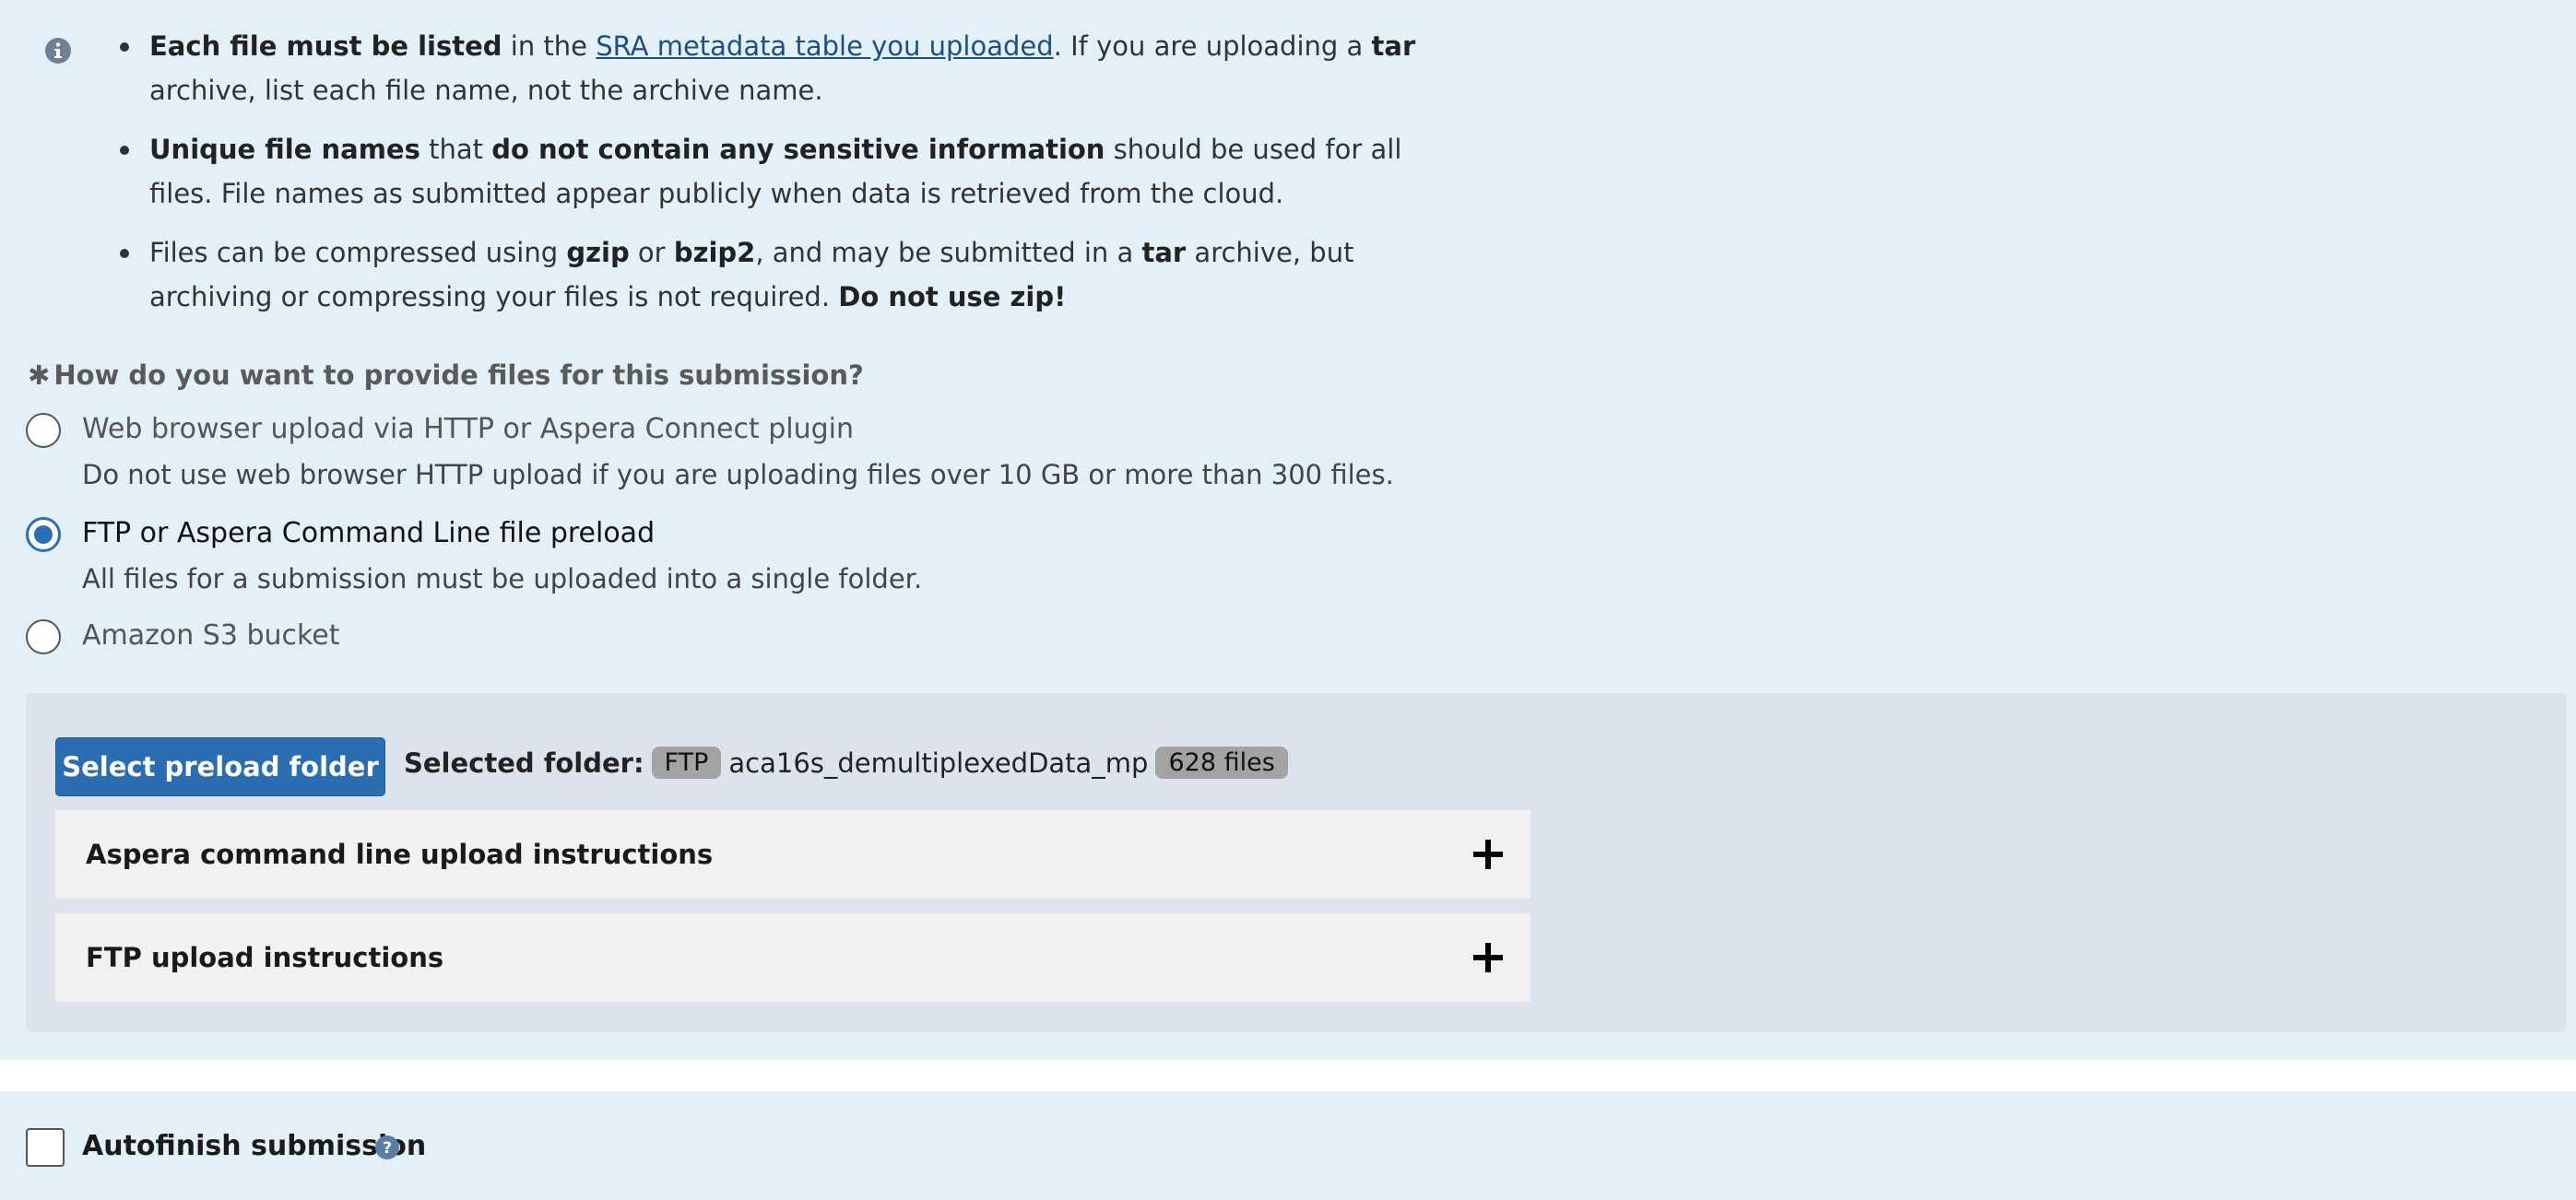 This screenshot has height=1200, width=2576. What do you see at coordinates (39, 375) in the screenshot?
I see `required-star-icon: ✱` at bounding box center [39, 375].